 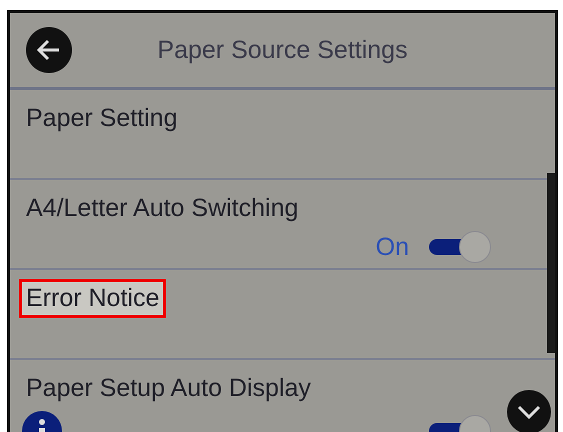 What do you see at coordinates (460, 247) in the screenshot?
I see `toggle-switch` at bounding box center [460, 247].